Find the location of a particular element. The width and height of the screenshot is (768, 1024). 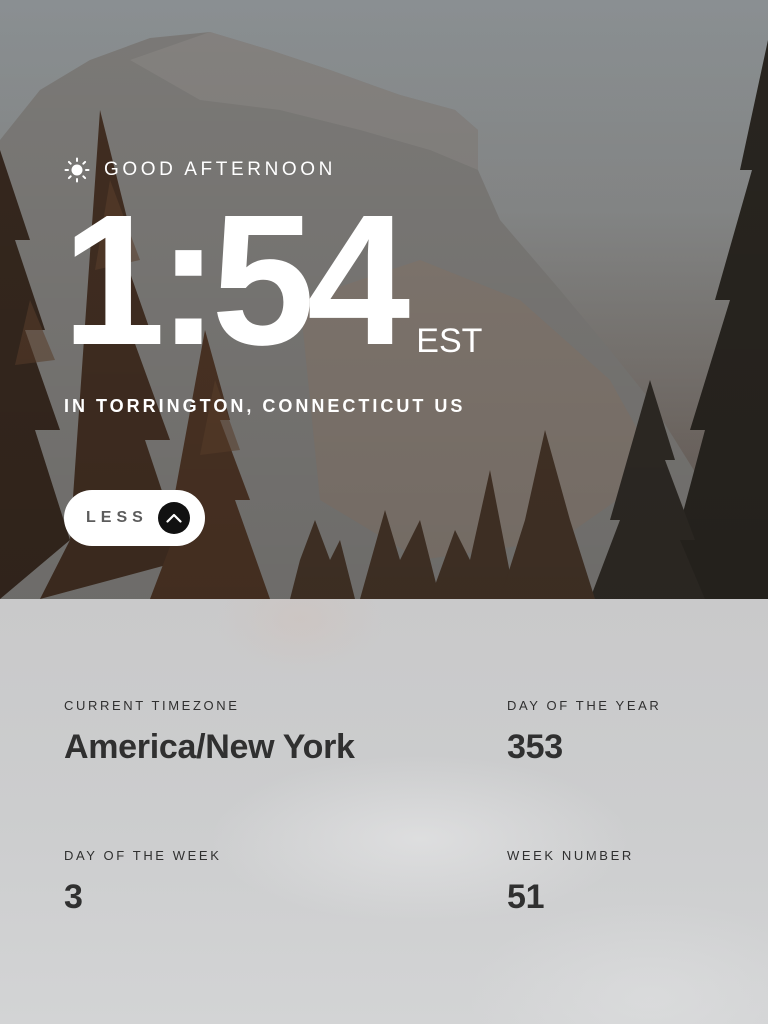

stat-week-number: WEEK NUMBER 51 is located at coordinates (570, 882).